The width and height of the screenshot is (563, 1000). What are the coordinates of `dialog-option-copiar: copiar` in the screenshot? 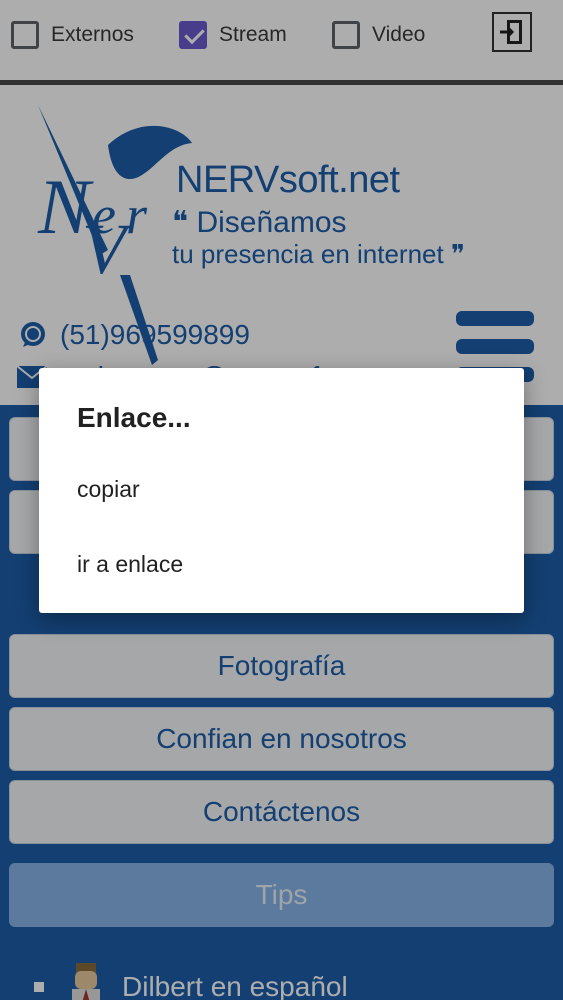 It's located at (281, 489).